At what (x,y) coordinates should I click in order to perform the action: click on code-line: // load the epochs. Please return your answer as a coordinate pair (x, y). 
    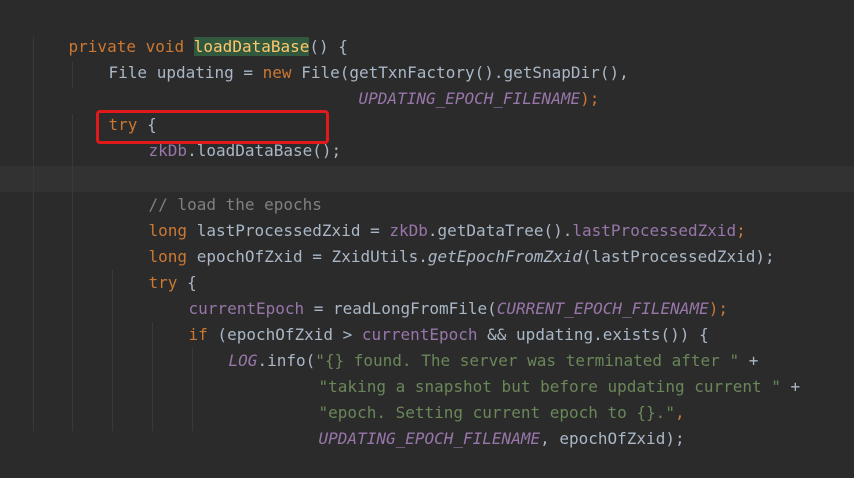
    Looking at the image, I should click on (216, 190).